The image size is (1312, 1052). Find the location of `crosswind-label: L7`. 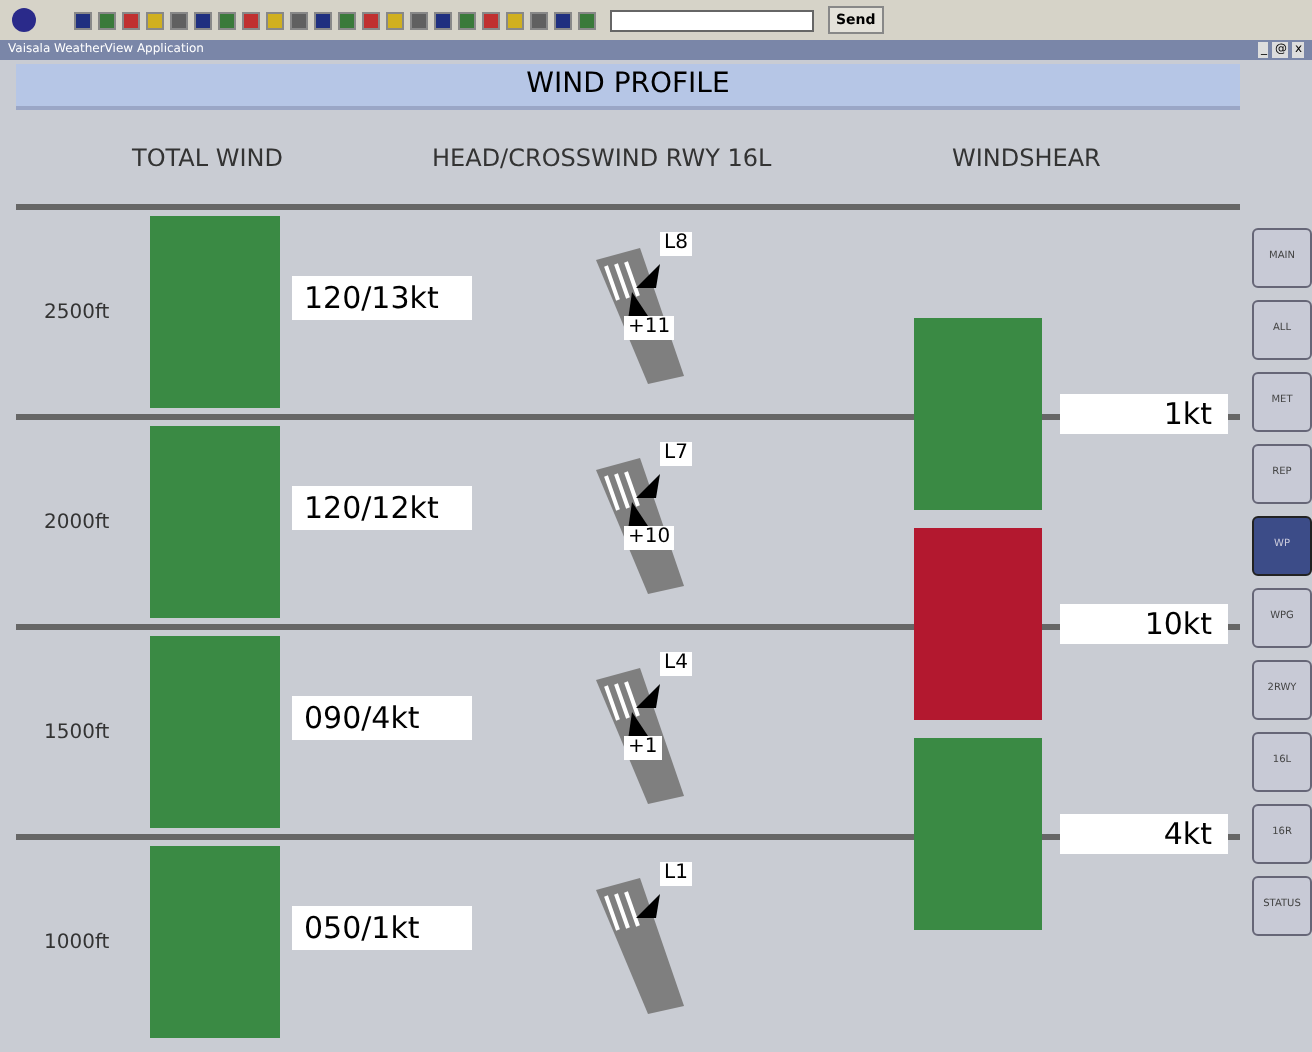

crosswind-label: L7 is located at coordinates (676, 454).